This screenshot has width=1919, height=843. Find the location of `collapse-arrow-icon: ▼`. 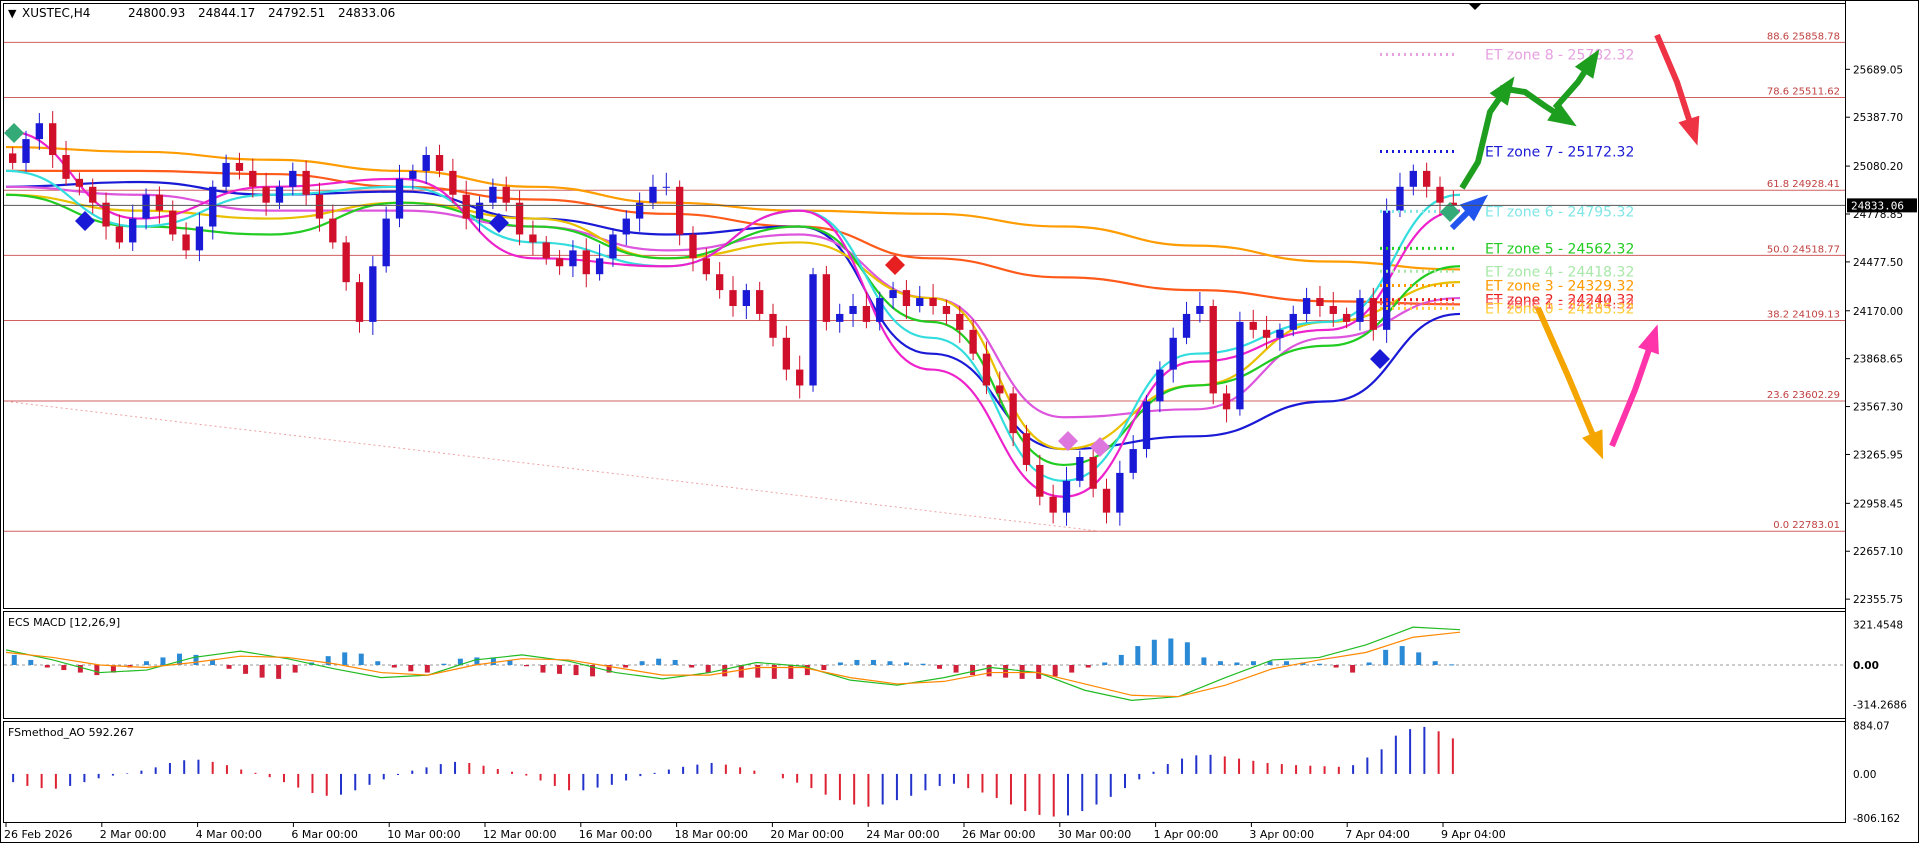

collapse-arrow-icon: ▼ is located at coordinates (12, 13).